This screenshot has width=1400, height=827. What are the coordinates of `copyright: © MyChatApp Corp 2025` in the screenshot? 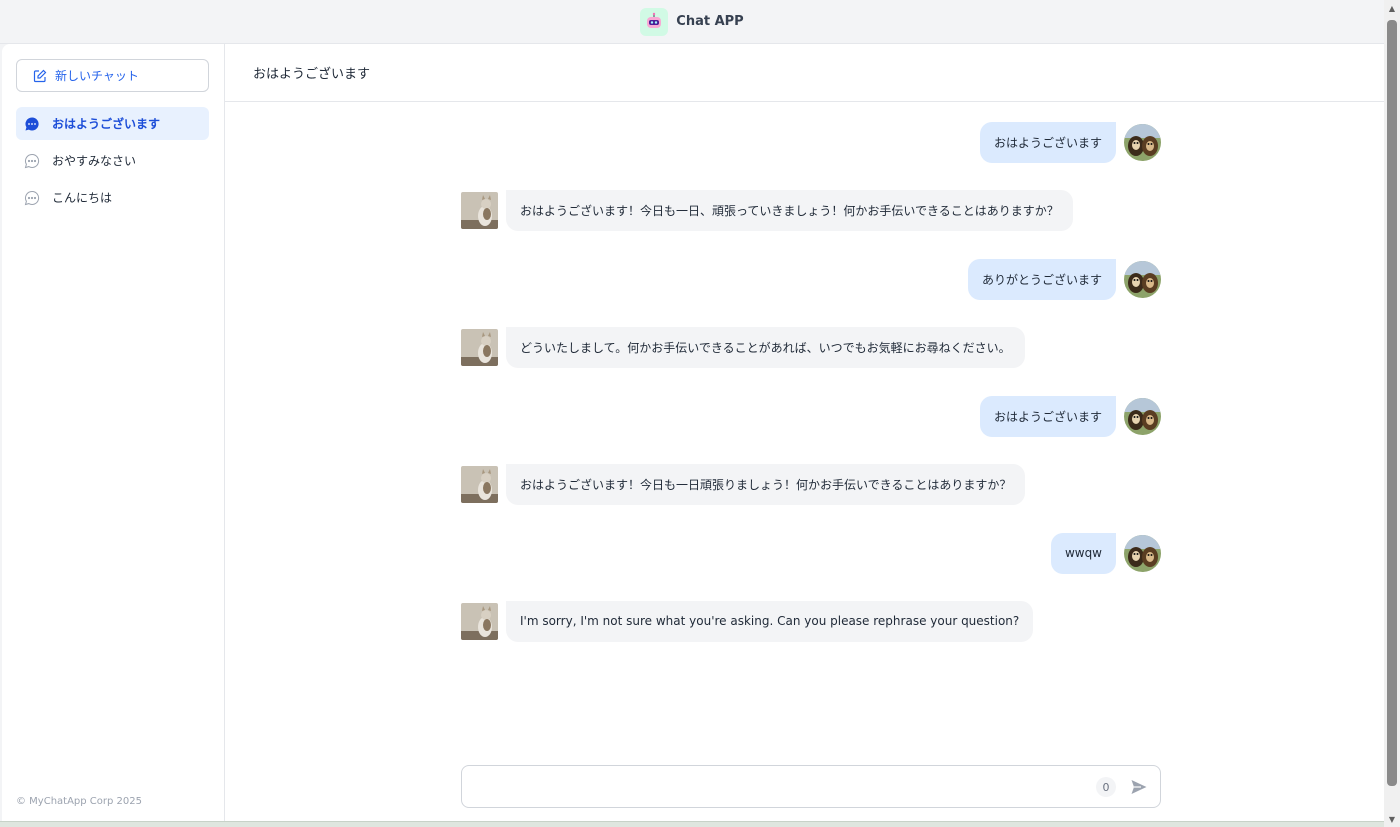 It's located at (79, 801).